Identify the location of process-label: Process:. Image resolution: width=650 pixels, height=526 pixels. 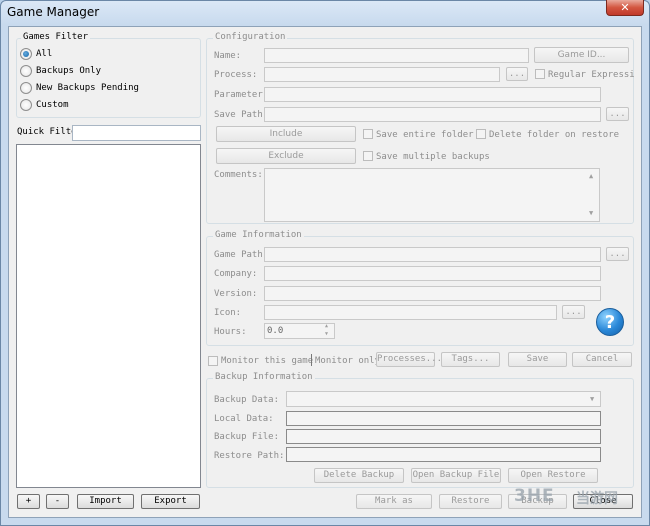
(236, 75).